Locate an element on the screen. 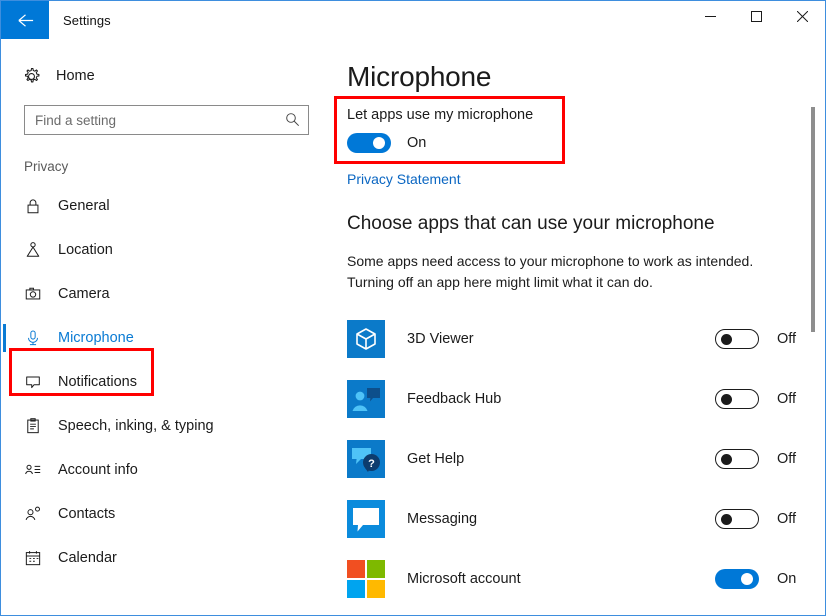 Image resolution: width=826 pixels, height=616 pixels. sidebar-item-microphone: Microphone is located at coordinates (163, 338).